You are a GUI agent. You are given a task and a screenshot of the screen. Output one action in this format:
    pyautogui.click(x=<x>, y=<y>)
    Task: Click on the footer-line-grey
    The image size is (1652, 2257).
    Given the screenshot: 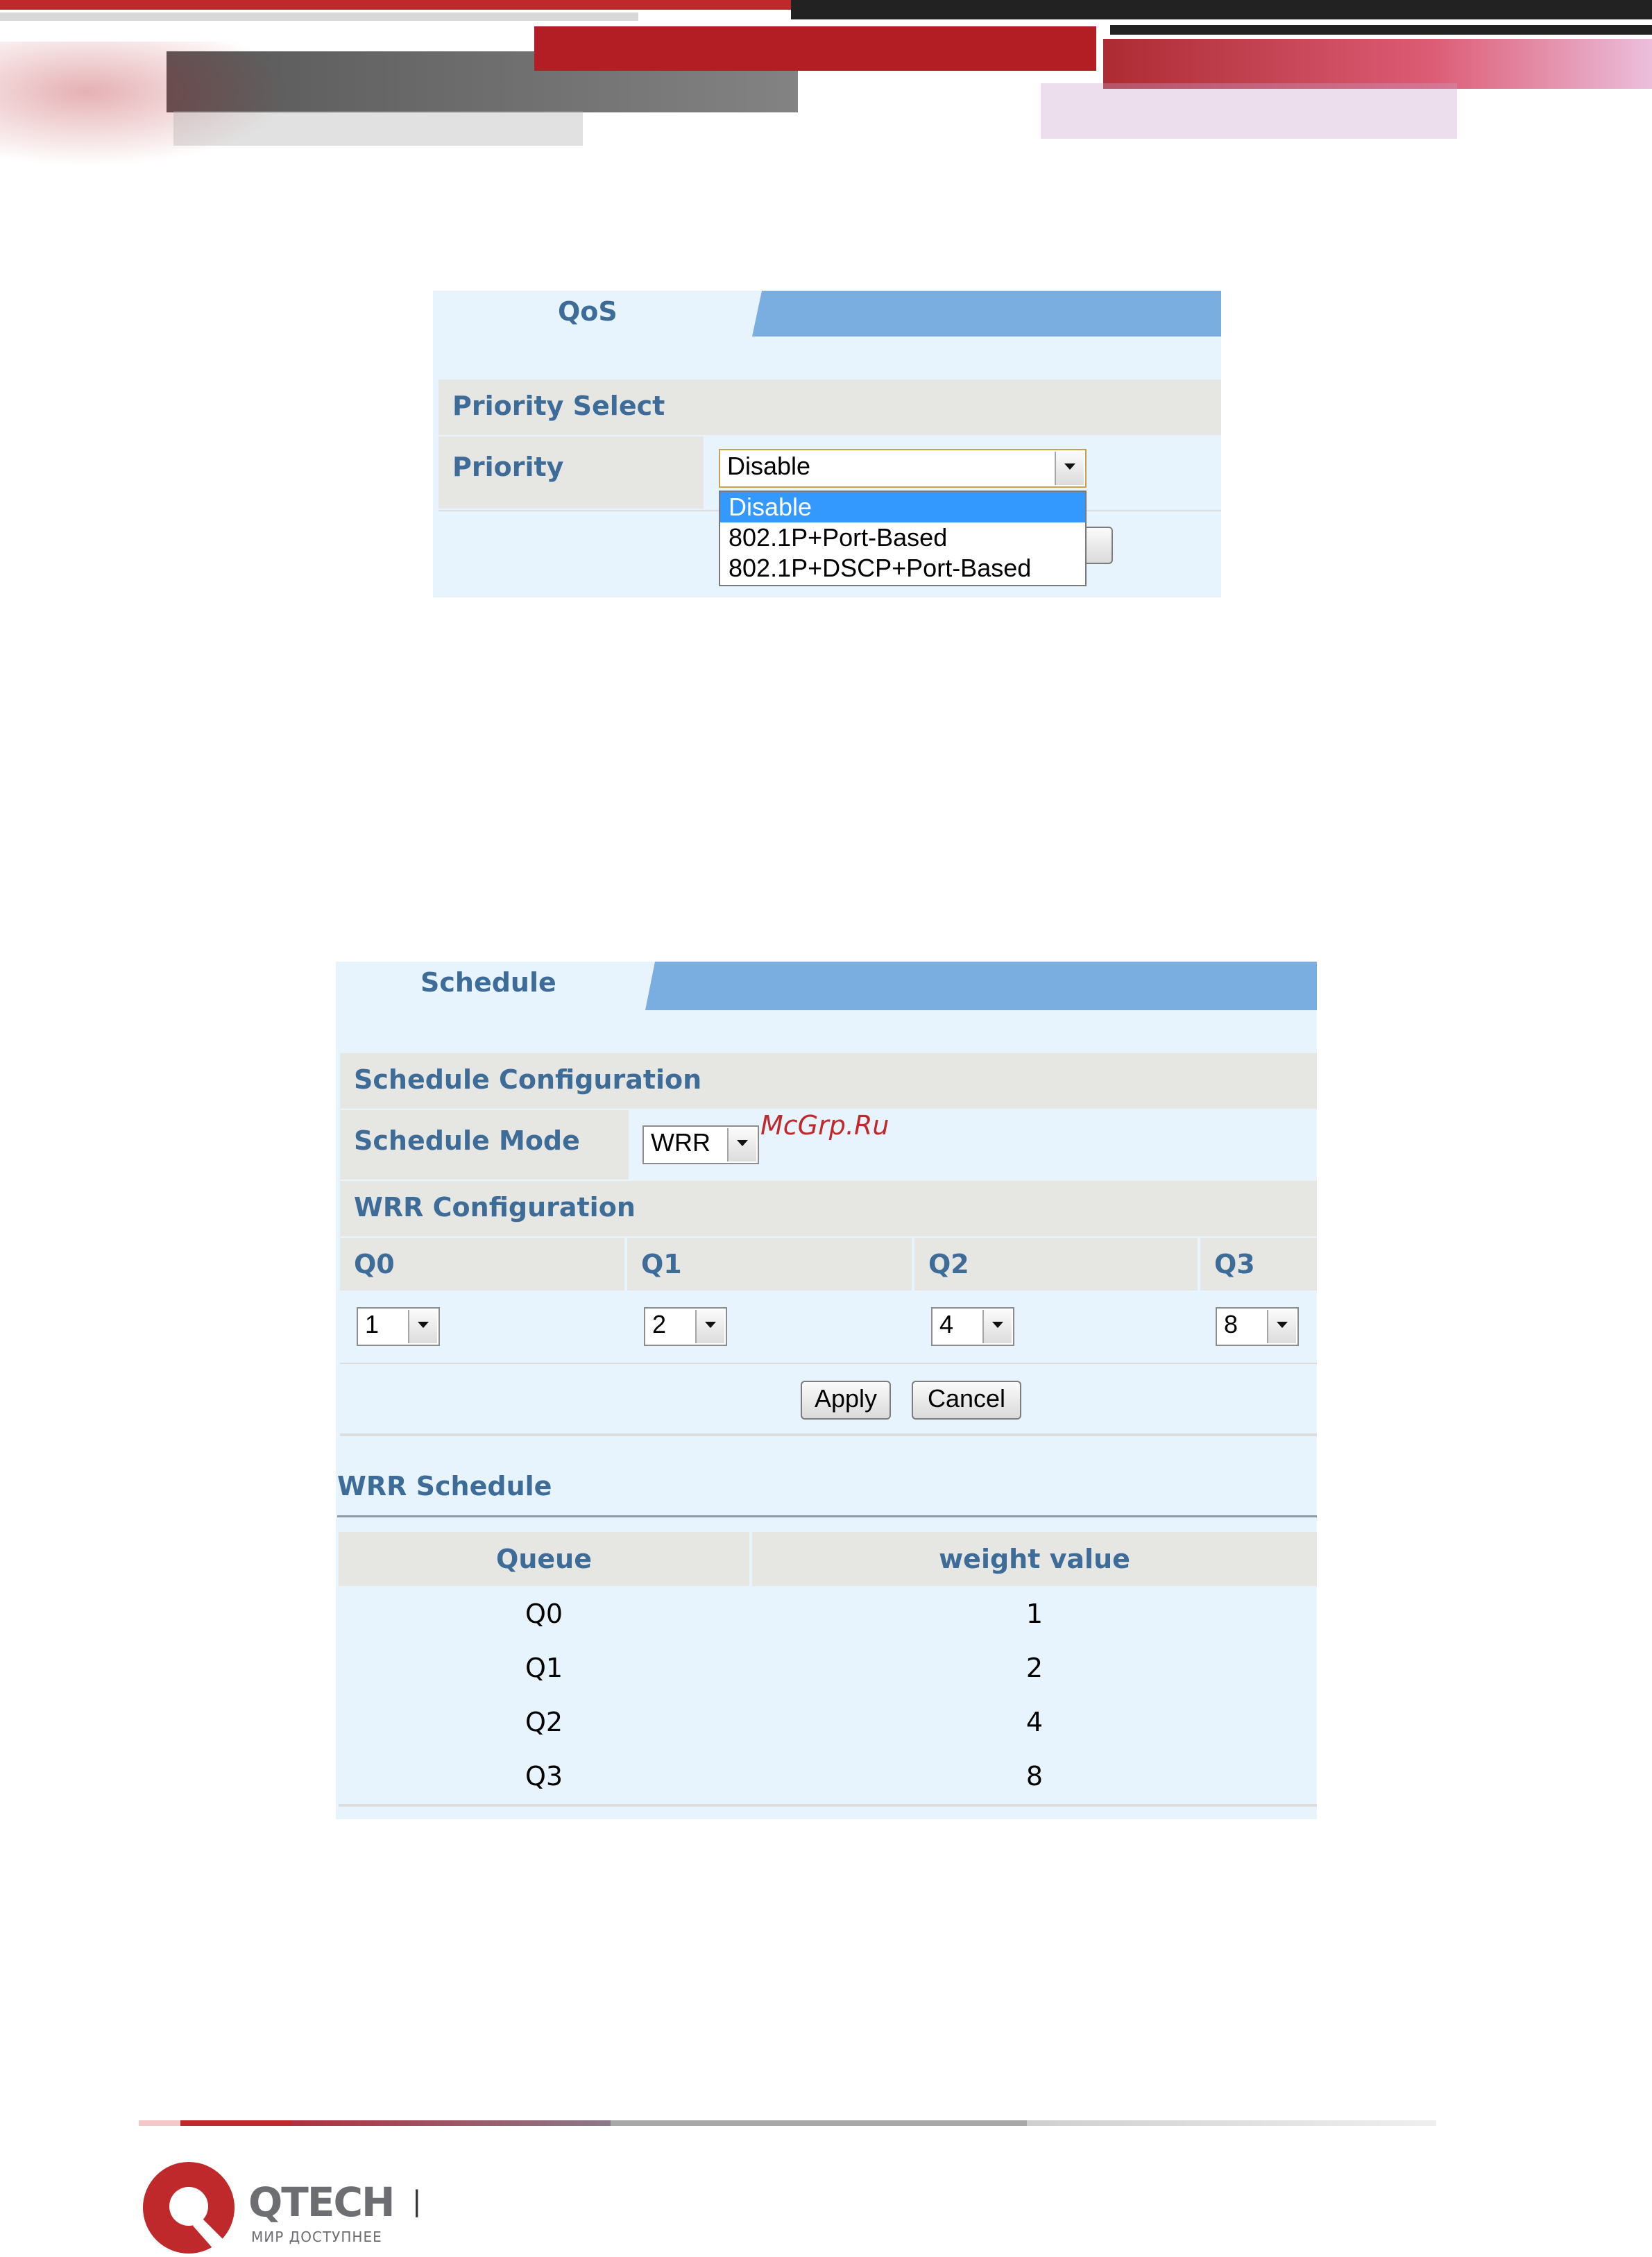 What is the action you would take?
    pyautogui.click(x=819, y=2123)
    